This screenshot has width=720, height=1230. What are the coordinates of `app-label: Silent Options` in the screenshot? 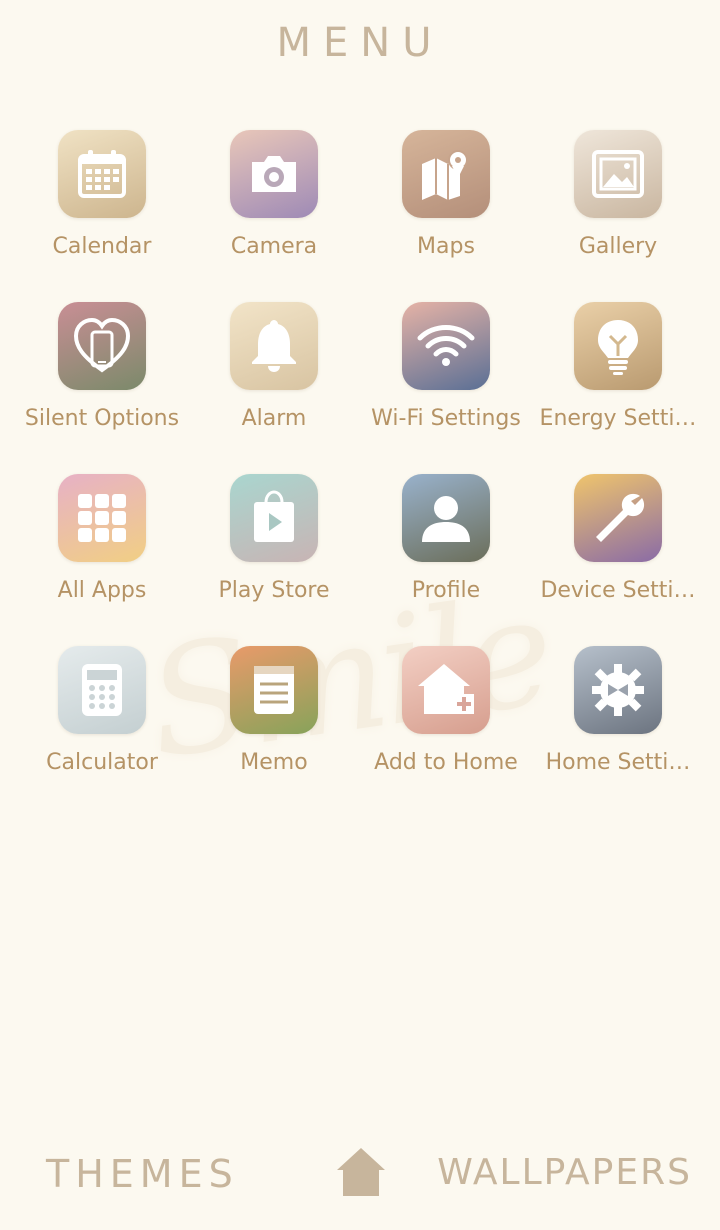 It's located at (102, 418).